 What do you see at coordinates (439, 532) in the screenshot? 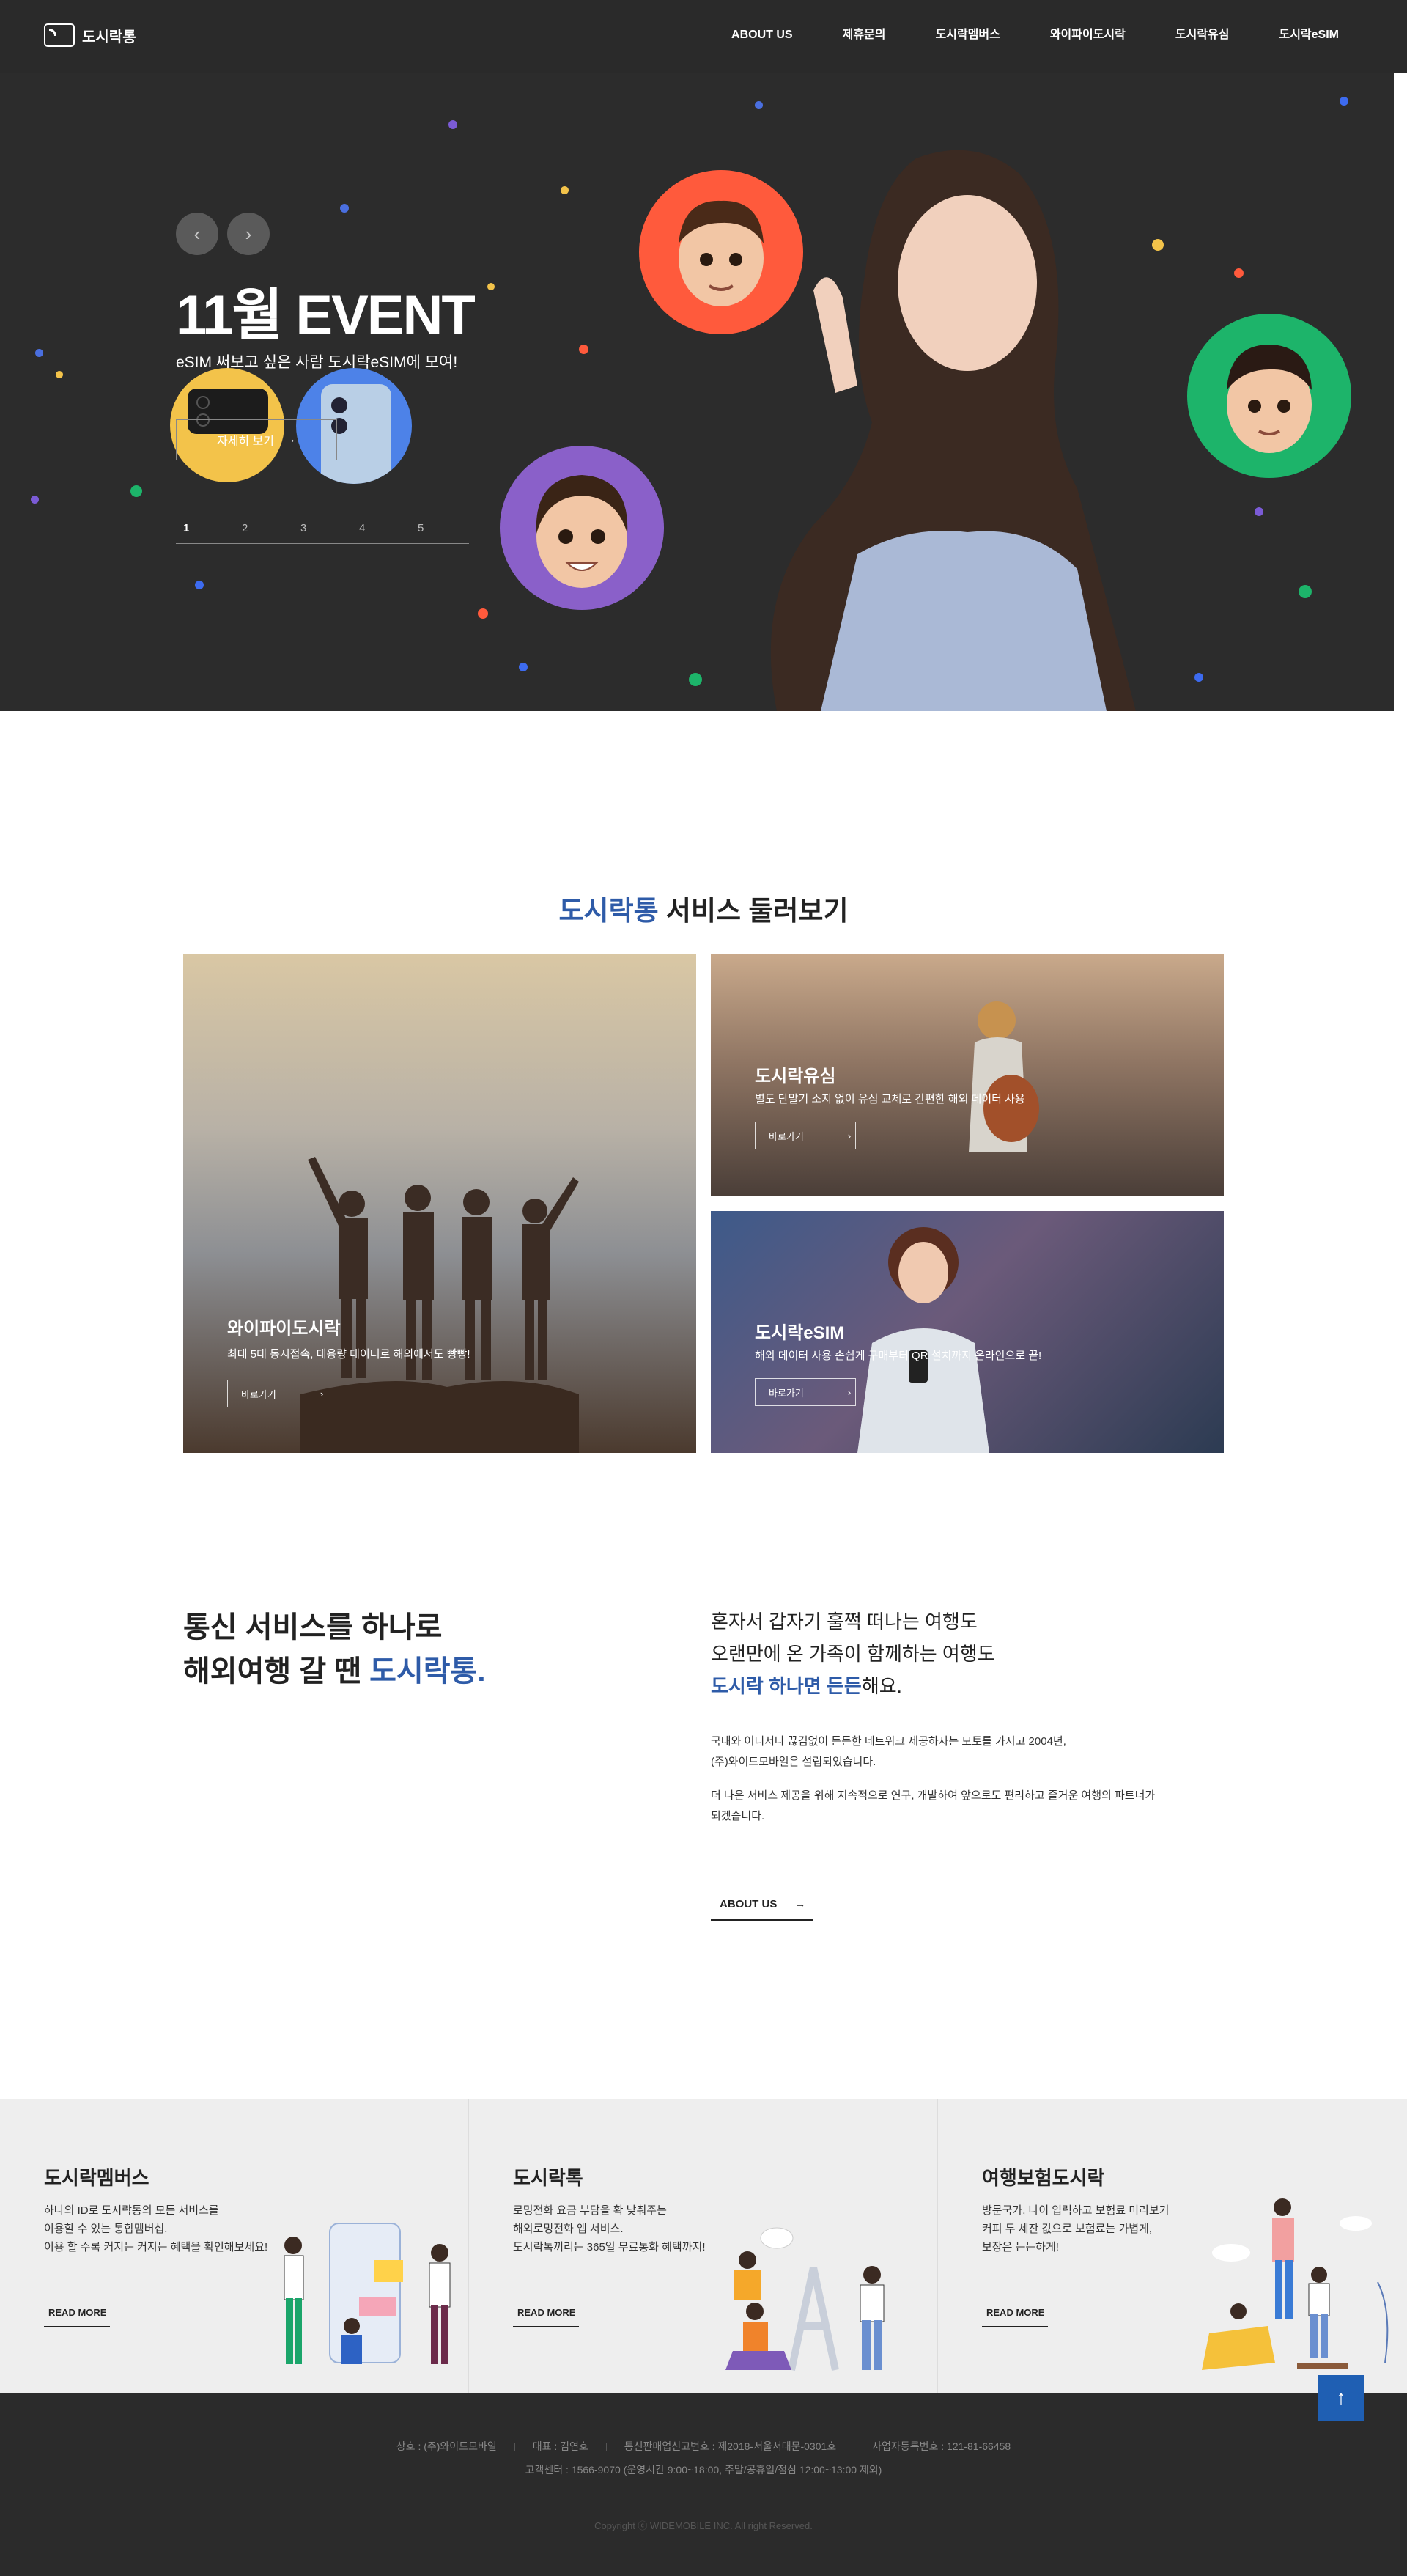
I see `pager-item-5: 5` at bounding box center [439, 532].